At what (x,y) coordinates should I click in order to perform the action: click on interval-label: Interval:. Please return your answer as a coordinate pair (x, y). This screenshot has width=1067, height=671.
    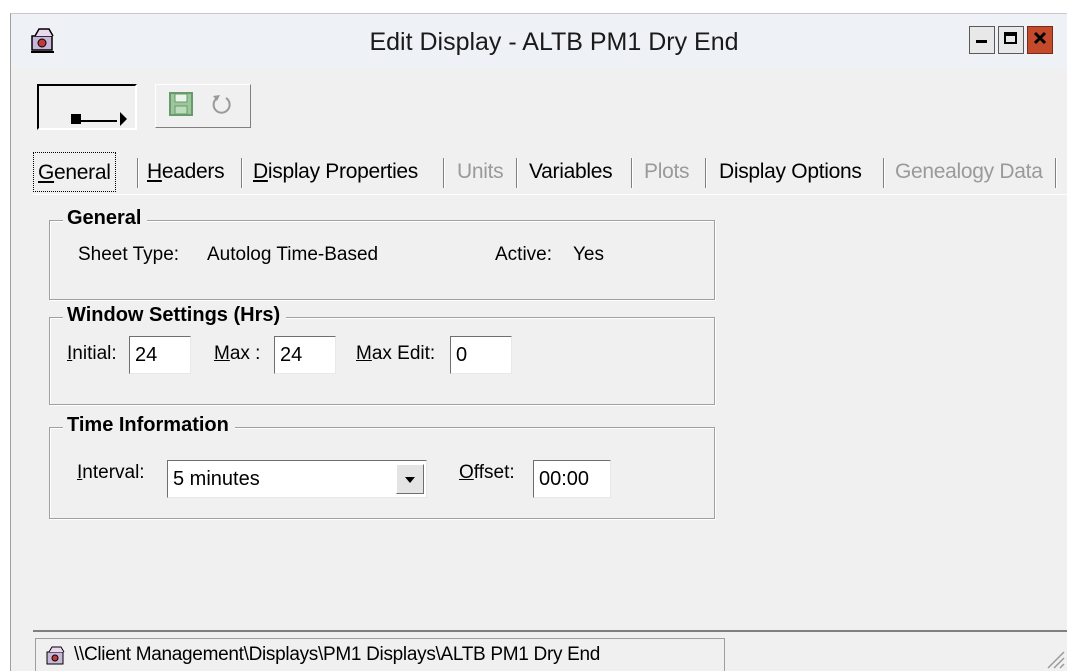
    Looking at the image, I should click on (111, 472).